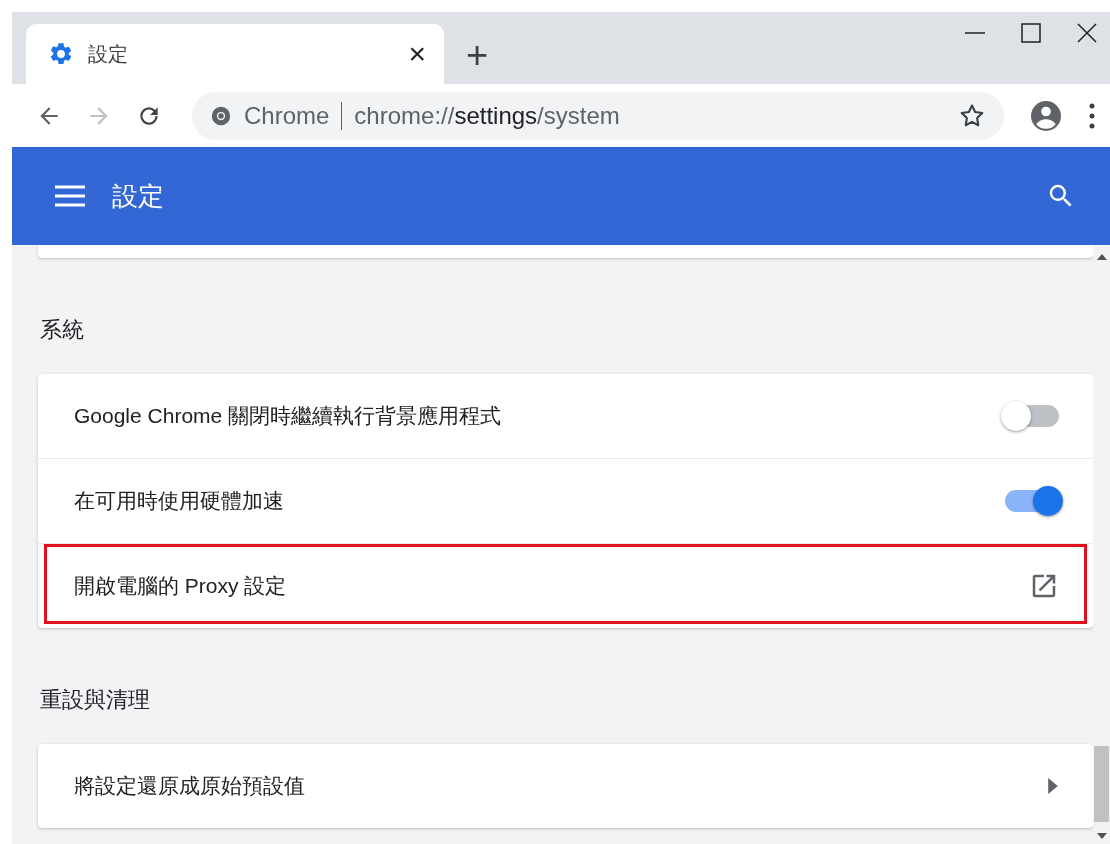 This screenshot has width=1110, height=844. Describe the element at coordinates (1053, 786) in the screenshot. I see `arrow-right-icon` at that location.